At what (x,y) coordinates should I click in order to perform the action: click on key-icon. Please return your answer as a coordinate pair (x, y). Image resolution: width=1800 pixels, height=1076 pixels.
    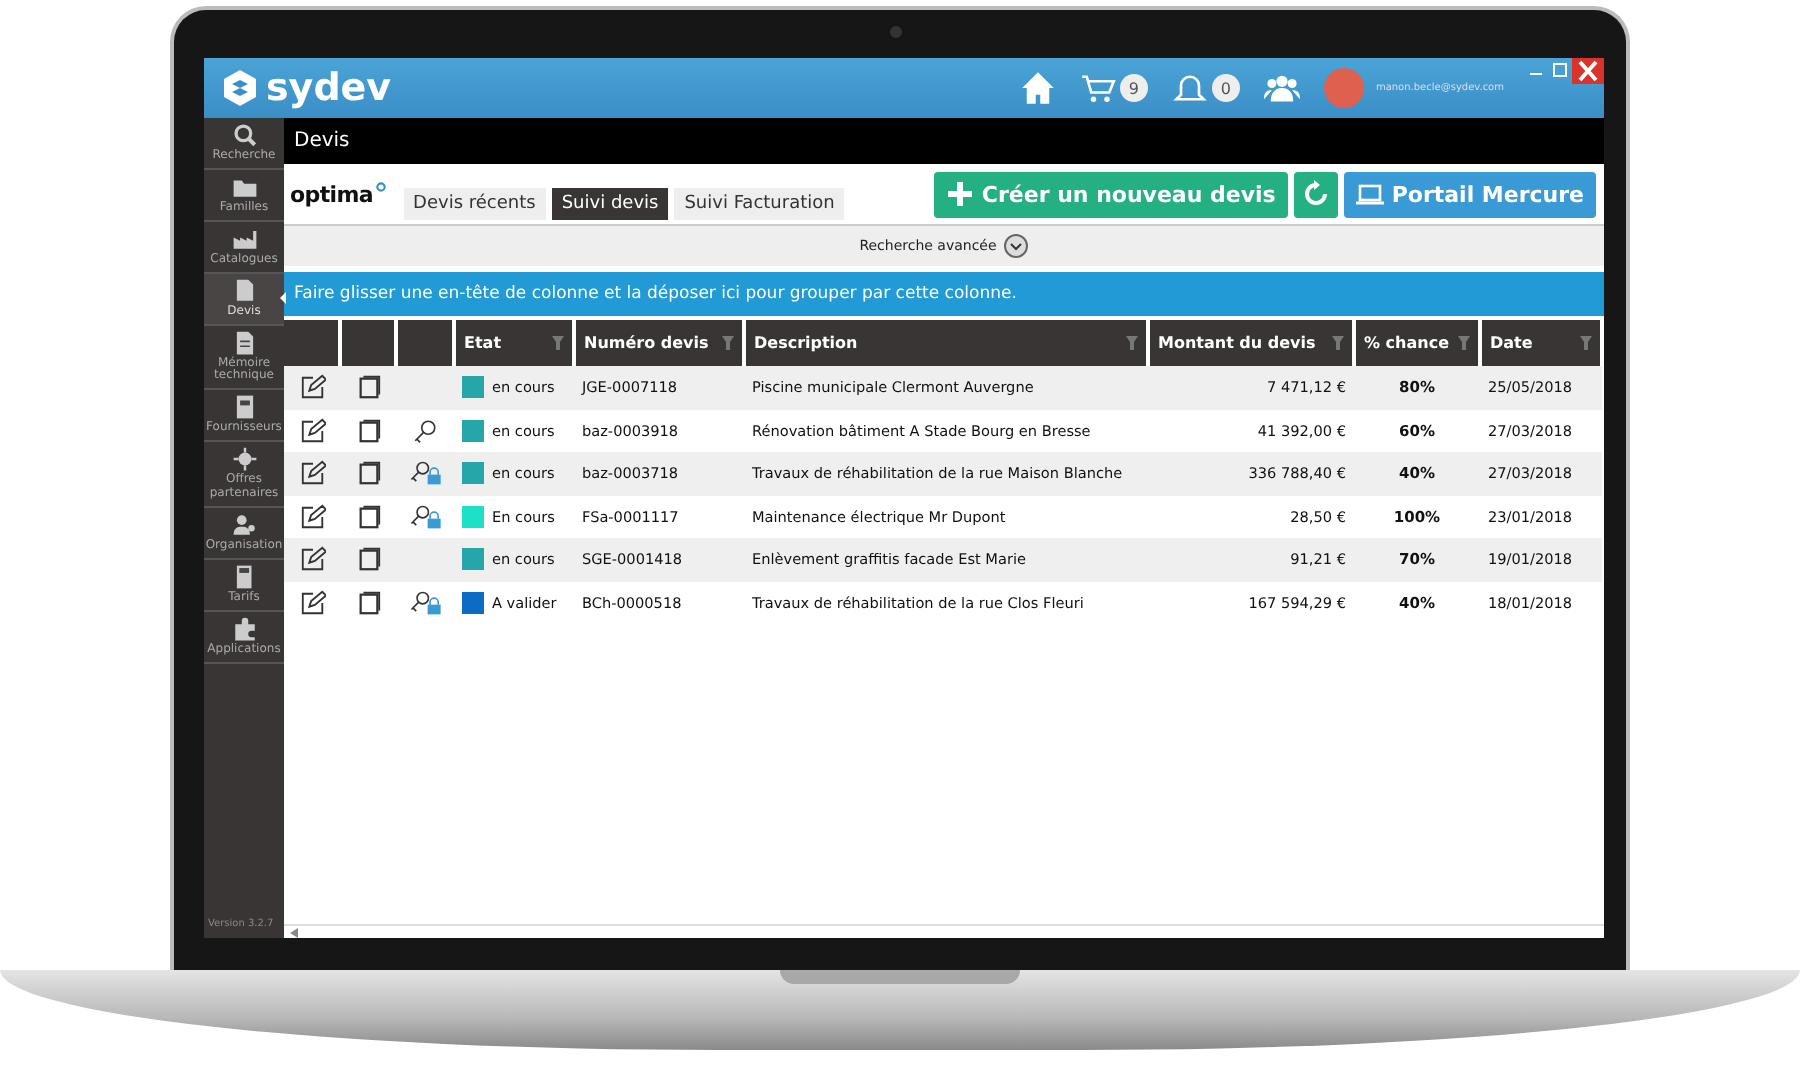
    Looking at the image, I should click on (425, 430).